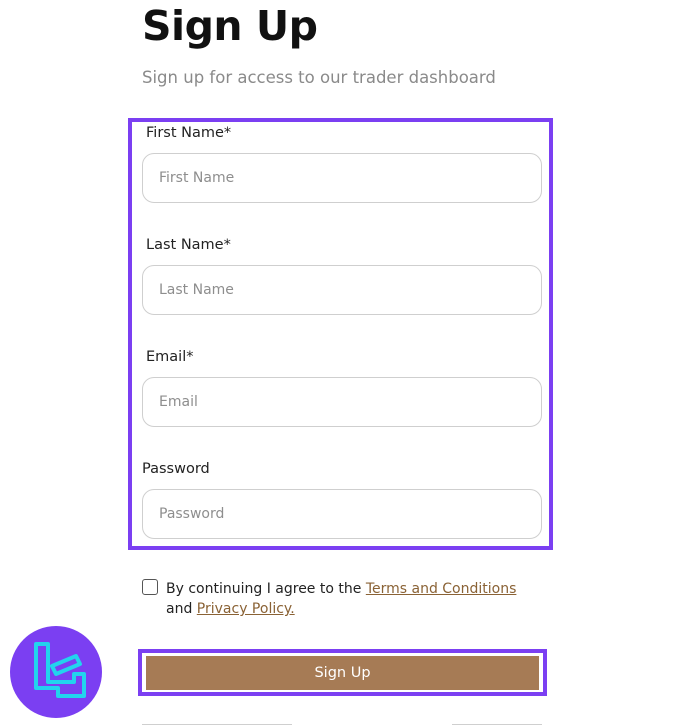 The image size is (691, 728). What do you see at coordinates (150, 587) in the screenshot?
I see `agree-checkbox` at bounding box center [150, 587].